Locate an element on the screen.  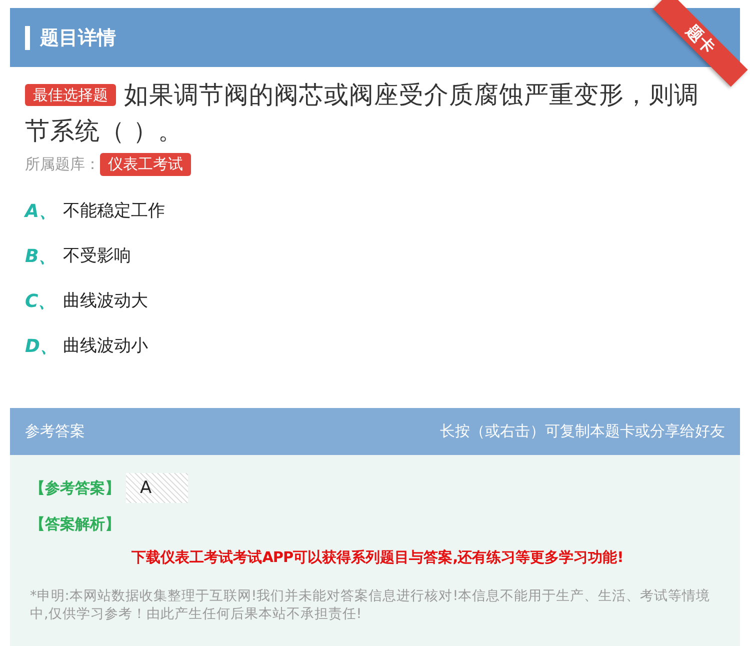
option-text: 曲线波动大 is located at coordinates (105, 301).